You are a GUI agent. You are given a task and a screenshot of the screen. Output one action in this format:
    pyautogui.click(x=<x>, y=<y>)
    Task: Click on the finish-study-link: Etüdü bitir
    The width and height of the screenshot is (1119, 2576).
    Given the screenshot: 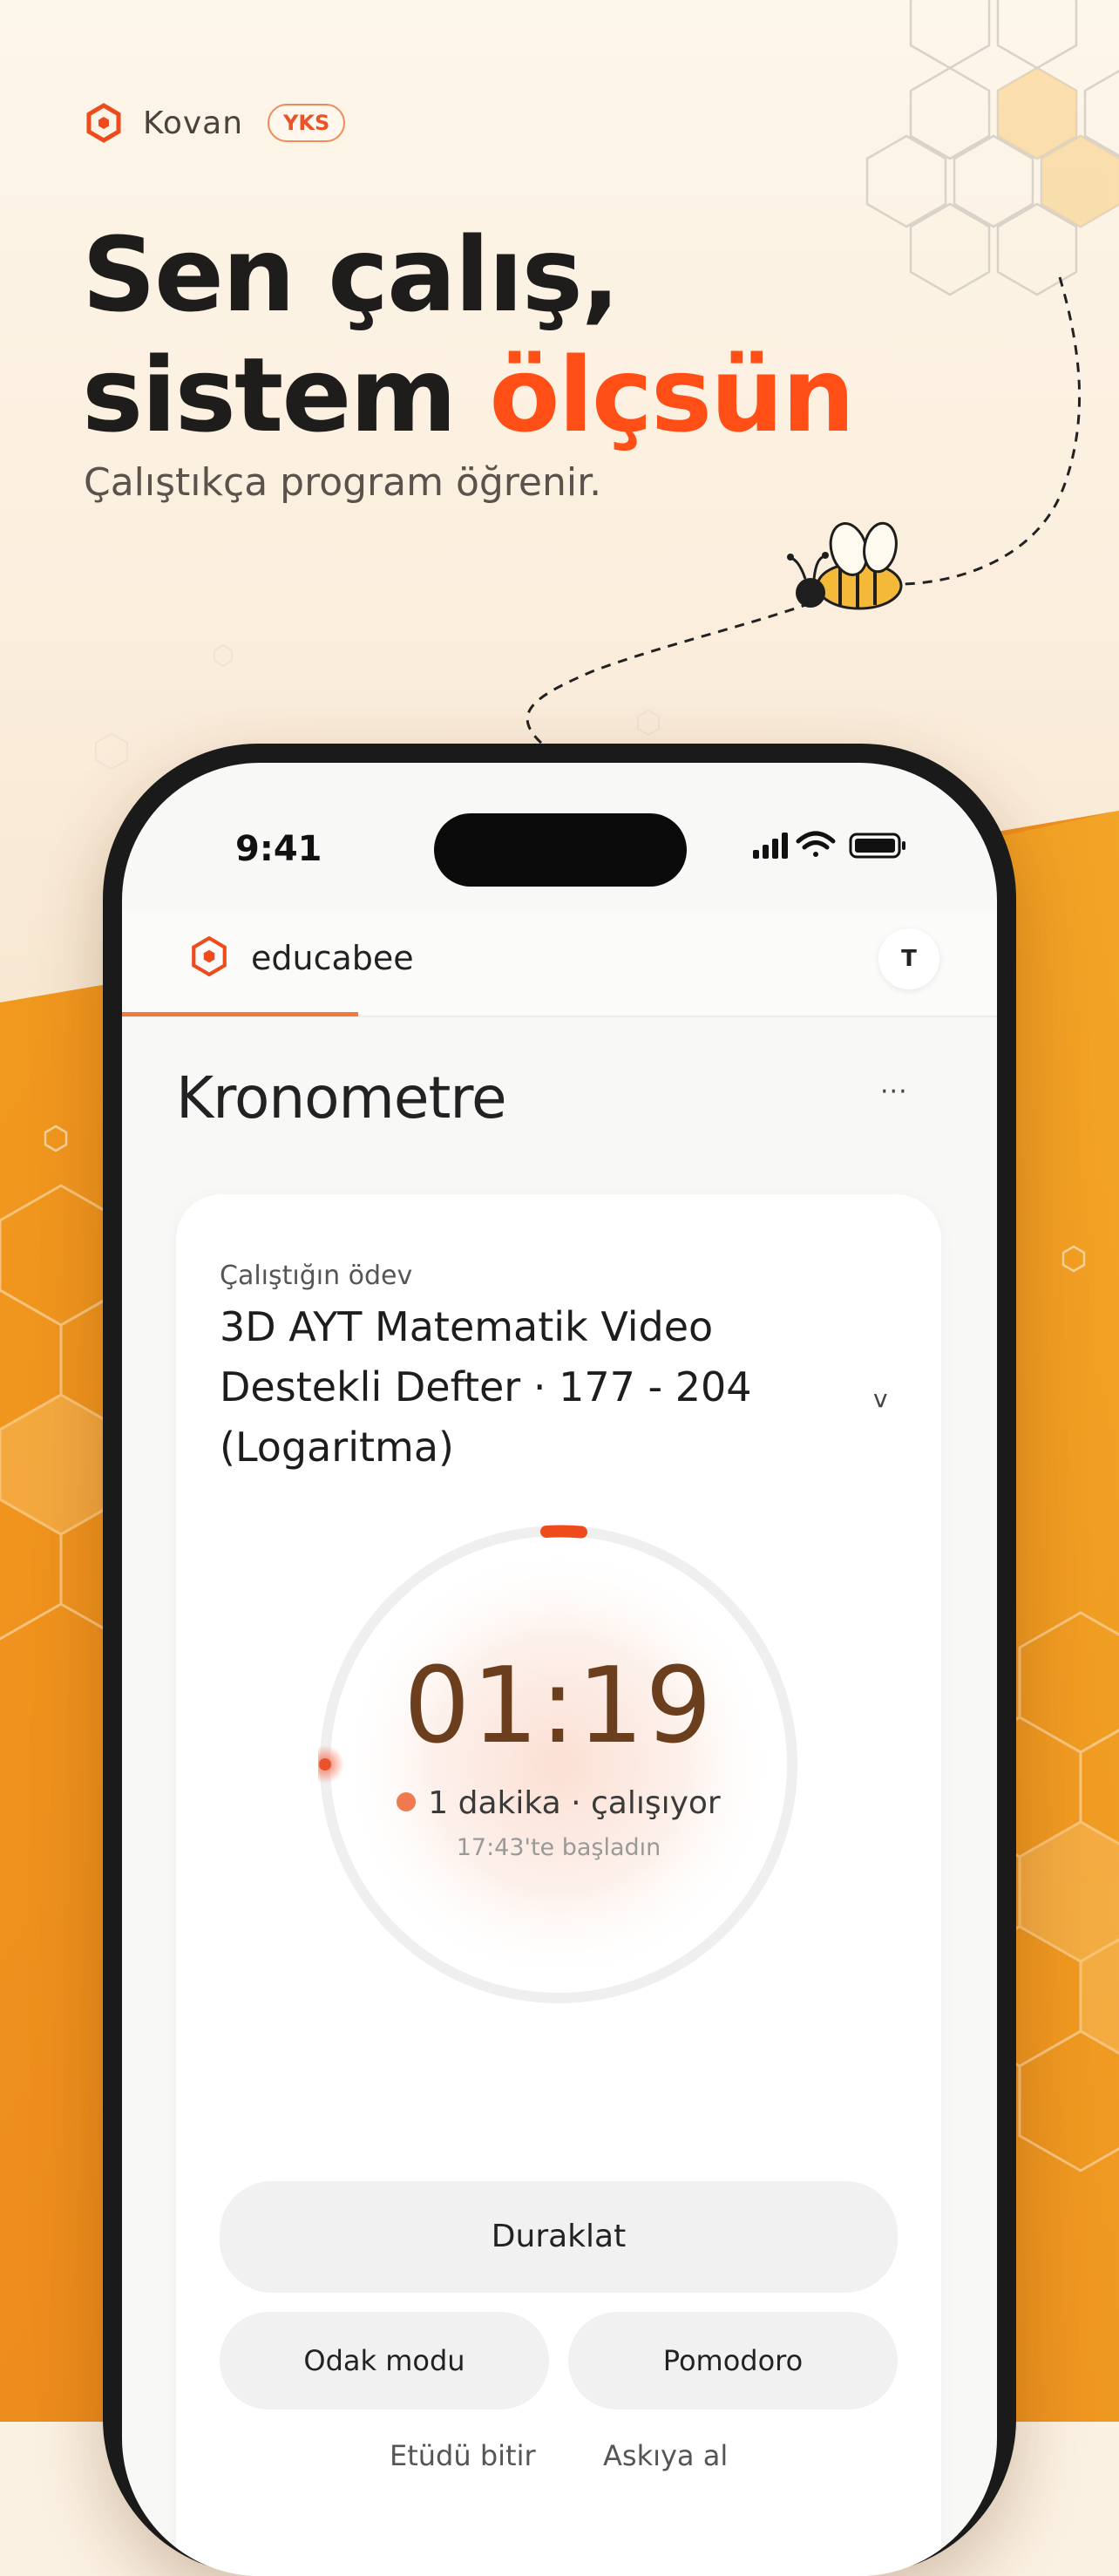 What is the action you would take?
    pyautogui.click(x=463, y=2455)
    